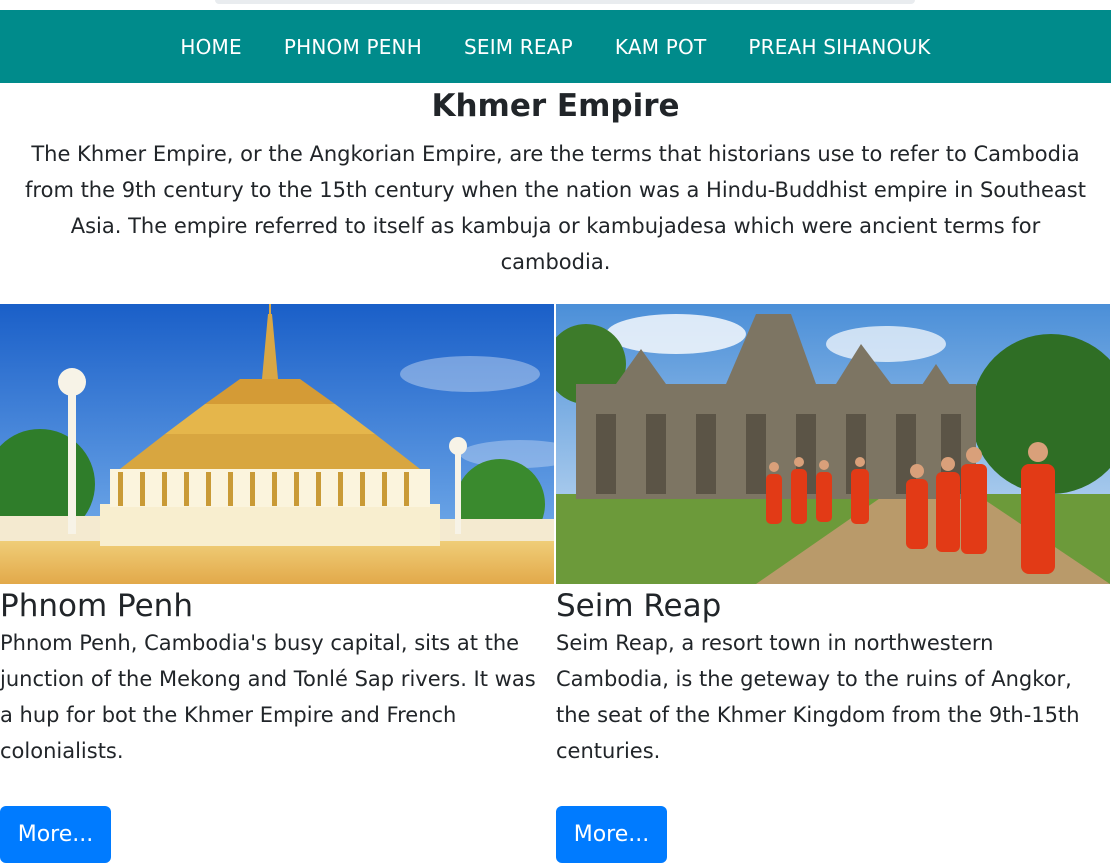  What do you see at coordinates (210, 47) in the screenshot?
I see `nav-home: HOME` at bounding box center [210, 47].